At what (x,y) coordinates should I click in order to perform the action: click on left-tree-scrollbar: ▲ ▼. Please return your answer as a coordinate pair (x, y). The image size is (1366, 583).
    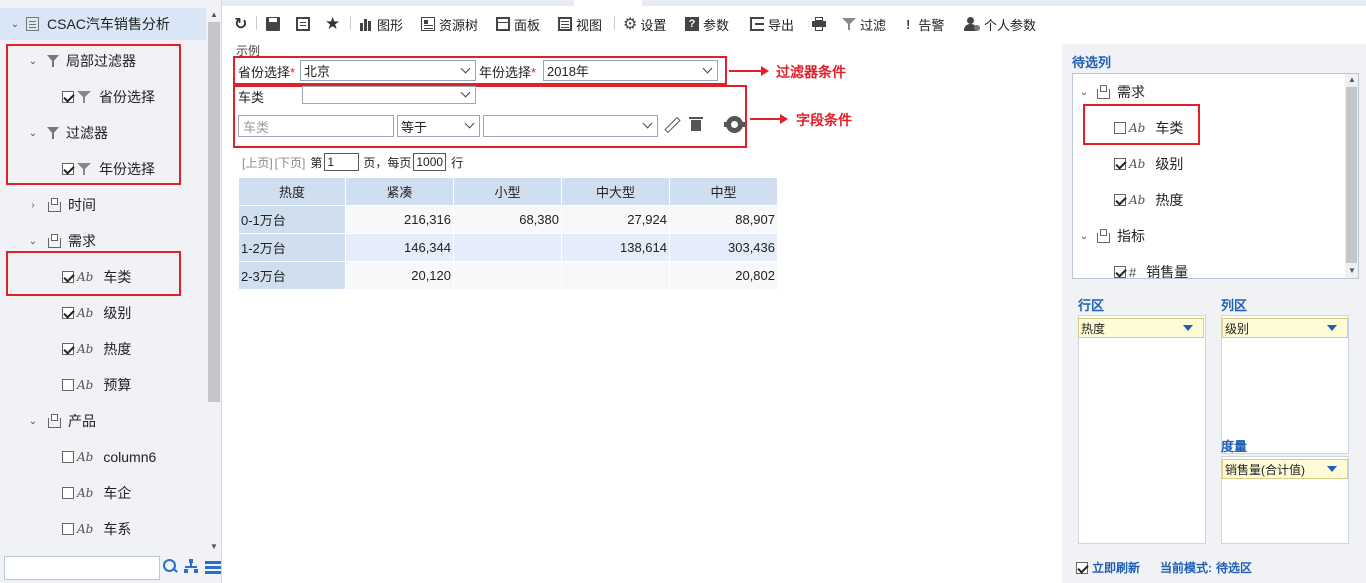
    Looking at the image, I should click on (214, 281).